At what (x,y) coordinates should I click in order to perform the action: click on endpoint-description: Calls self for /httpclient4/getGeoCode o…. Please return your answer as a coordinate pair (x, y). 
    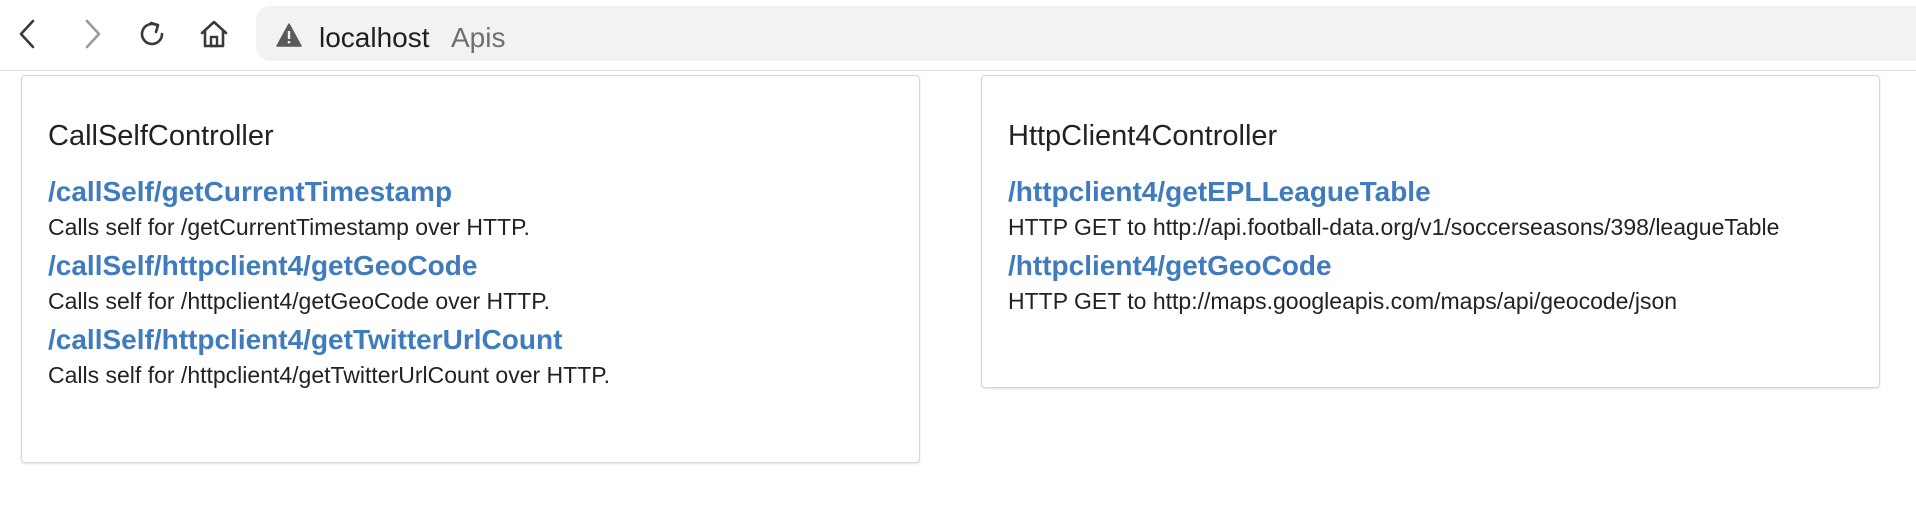
    Looking at the image, I should click on (299, 301).